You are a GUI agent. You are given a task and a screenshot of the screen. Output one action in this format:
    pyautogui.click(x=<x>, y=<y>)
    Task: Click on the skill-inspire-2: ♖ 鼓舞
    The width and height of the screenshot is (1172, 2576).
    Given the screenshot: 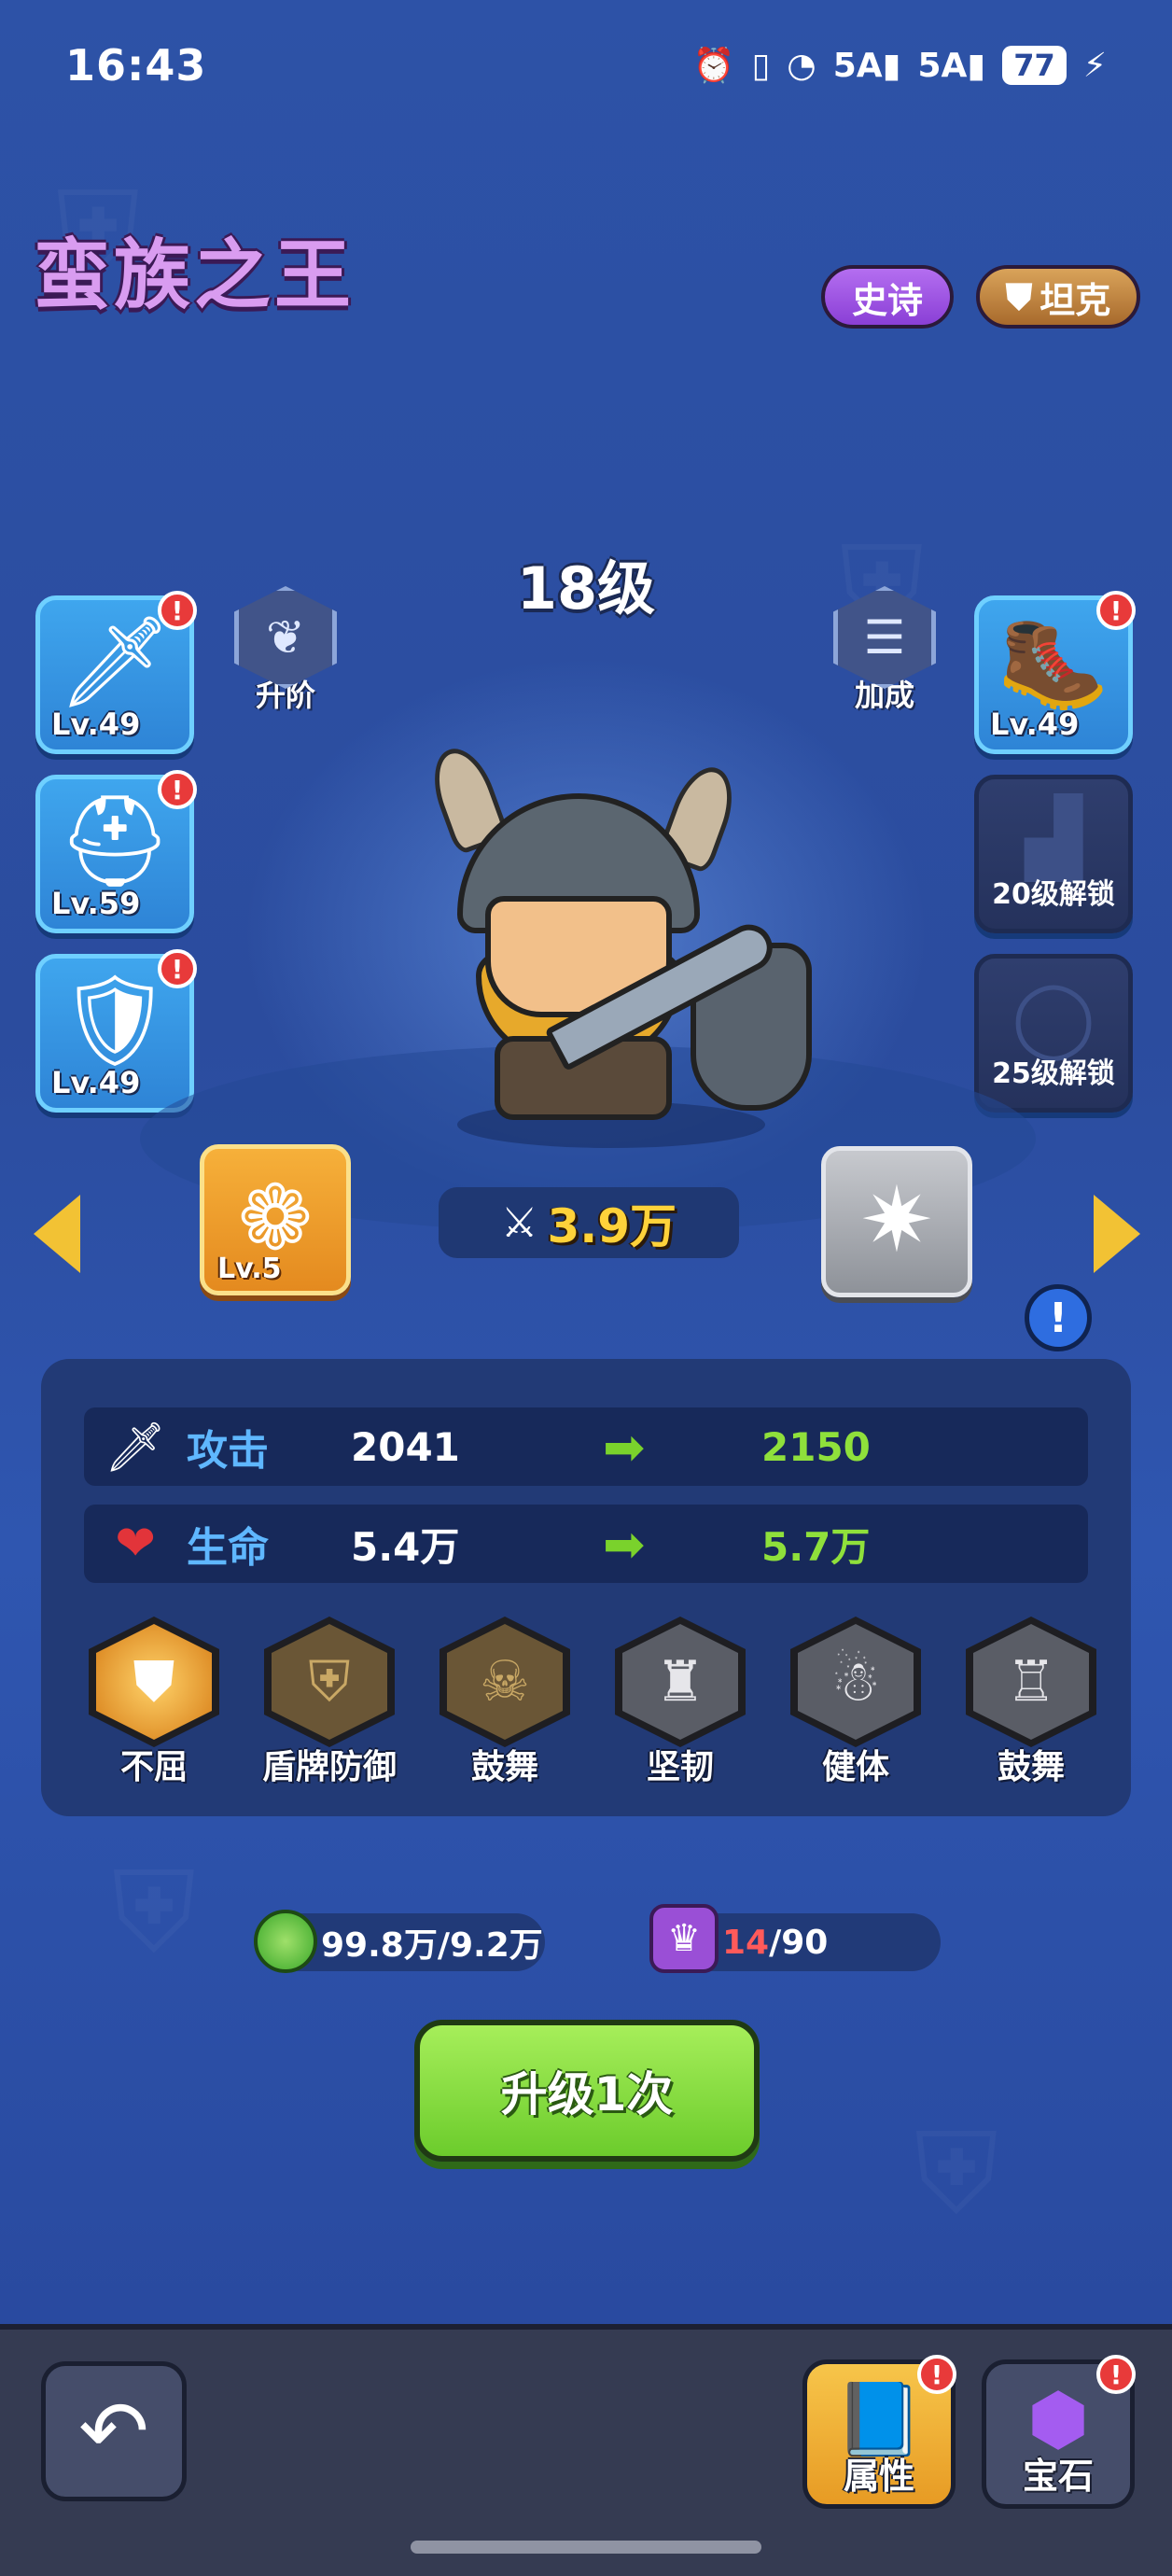 What is the action you would take?
    pyautogui.click(x=1031, y=1702)
    